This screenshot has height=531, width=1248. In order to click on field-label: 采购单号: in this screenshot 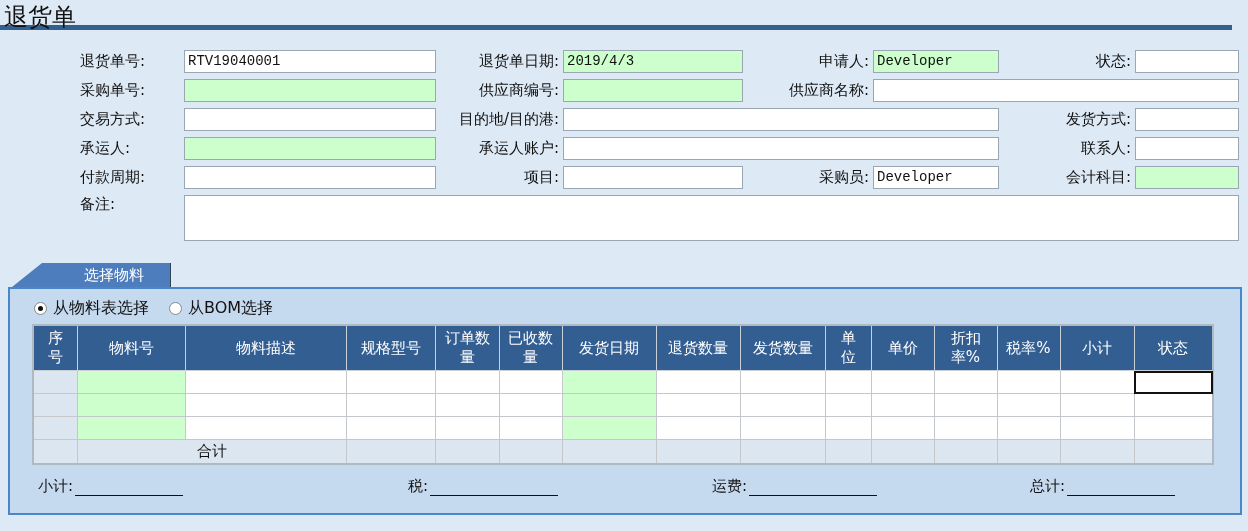, I will do `click(113, 90)`.